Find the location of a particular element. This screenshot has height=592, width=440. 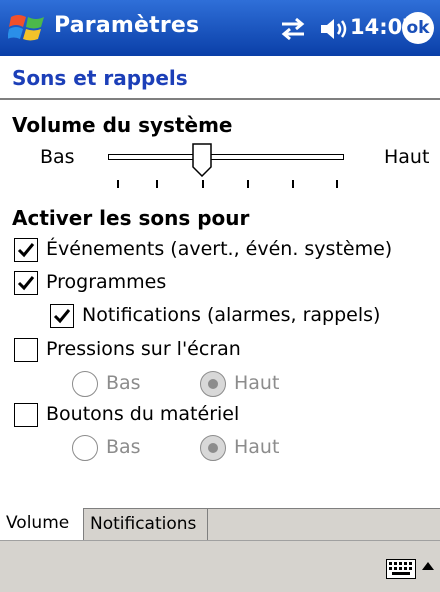

command-bar is located at coordinates (220, 566).